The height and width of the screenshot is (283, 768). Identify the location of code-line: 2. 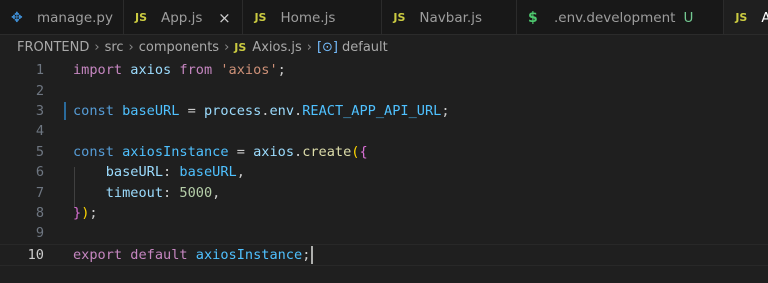
(384, 90).